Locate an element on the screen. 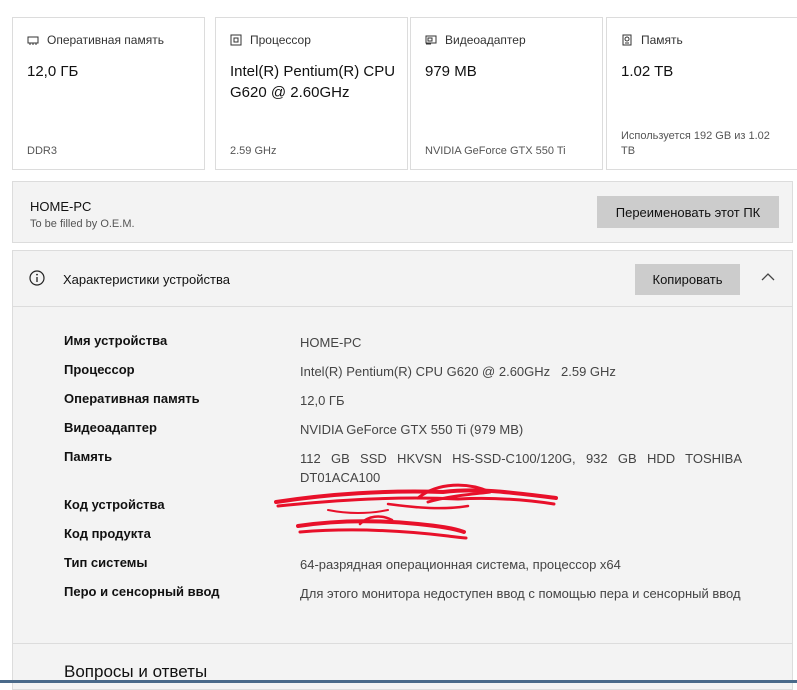 This screenshot has width=797, height=690. gpu-icon is located at coordinates (431, 40).